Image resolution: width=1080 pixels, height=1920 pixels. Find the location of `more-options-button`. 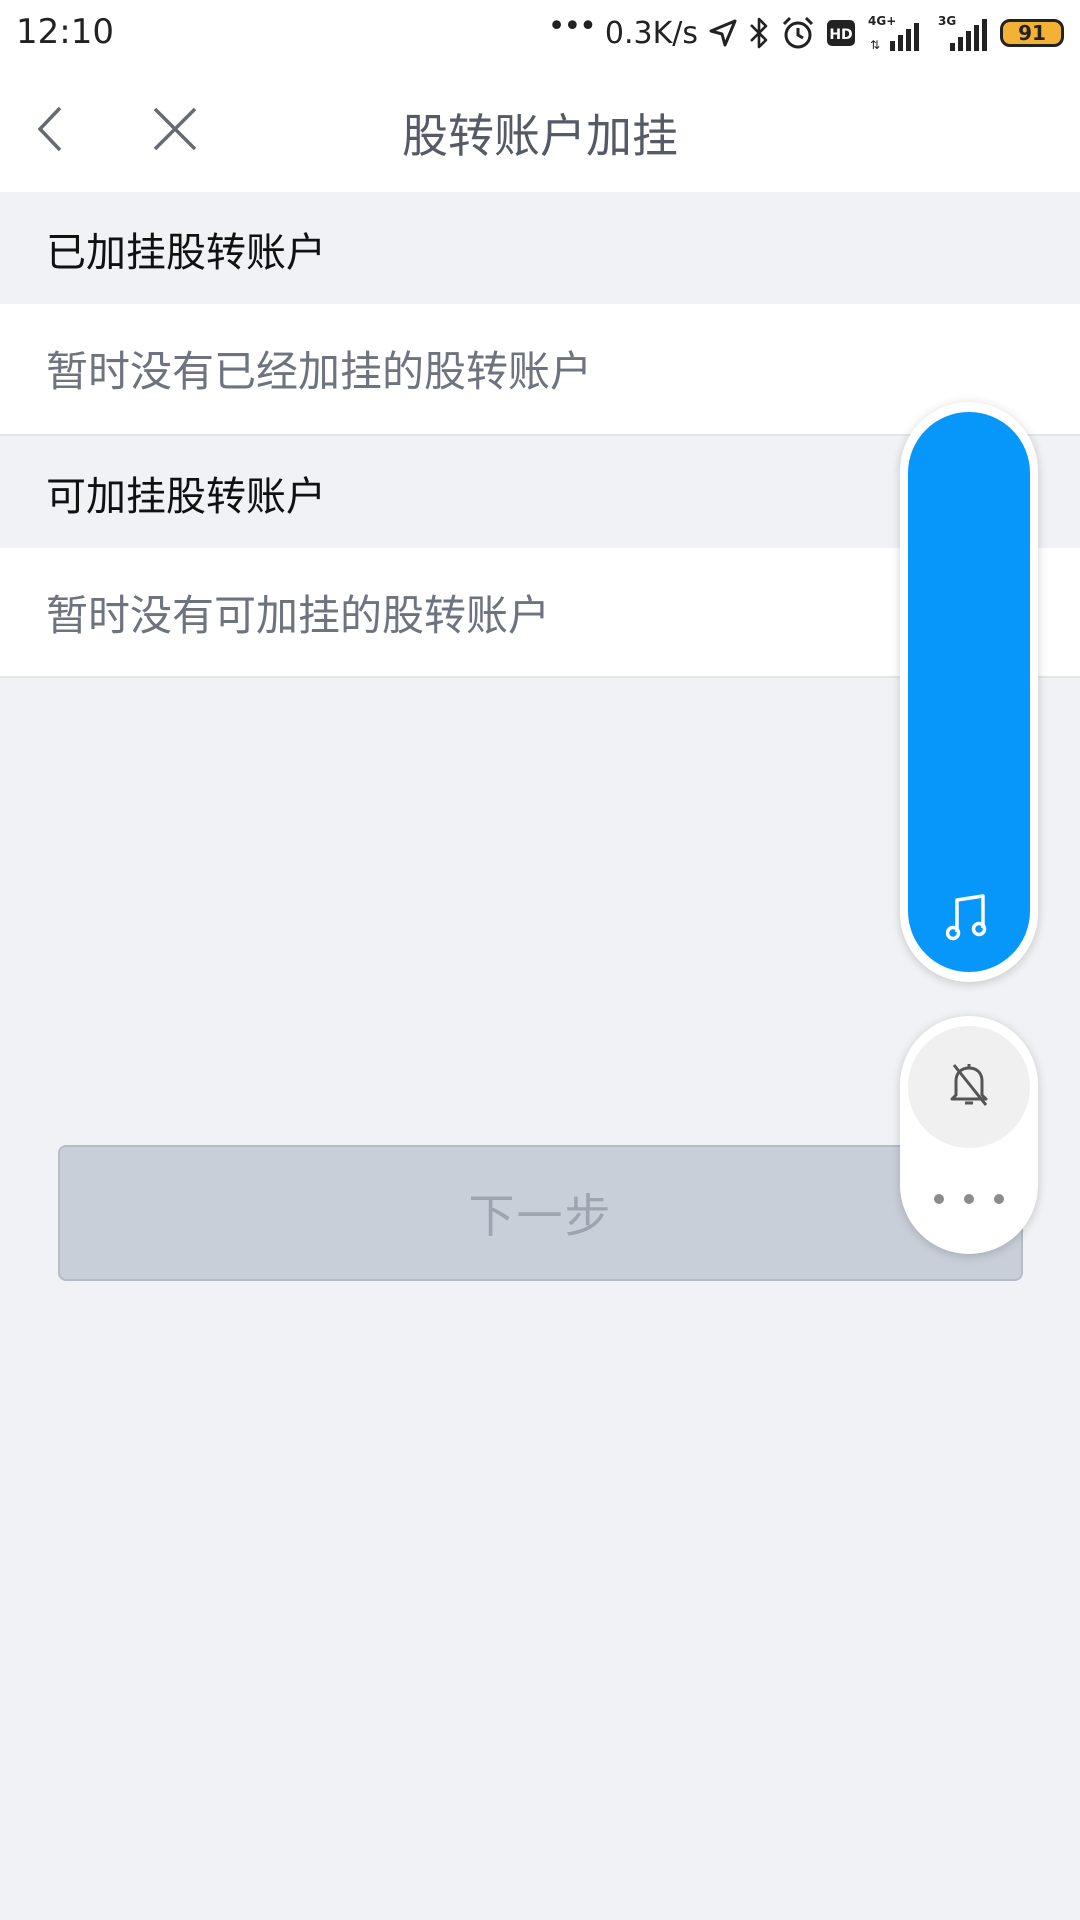

more-options-button is located at coordinates (969, 1199).